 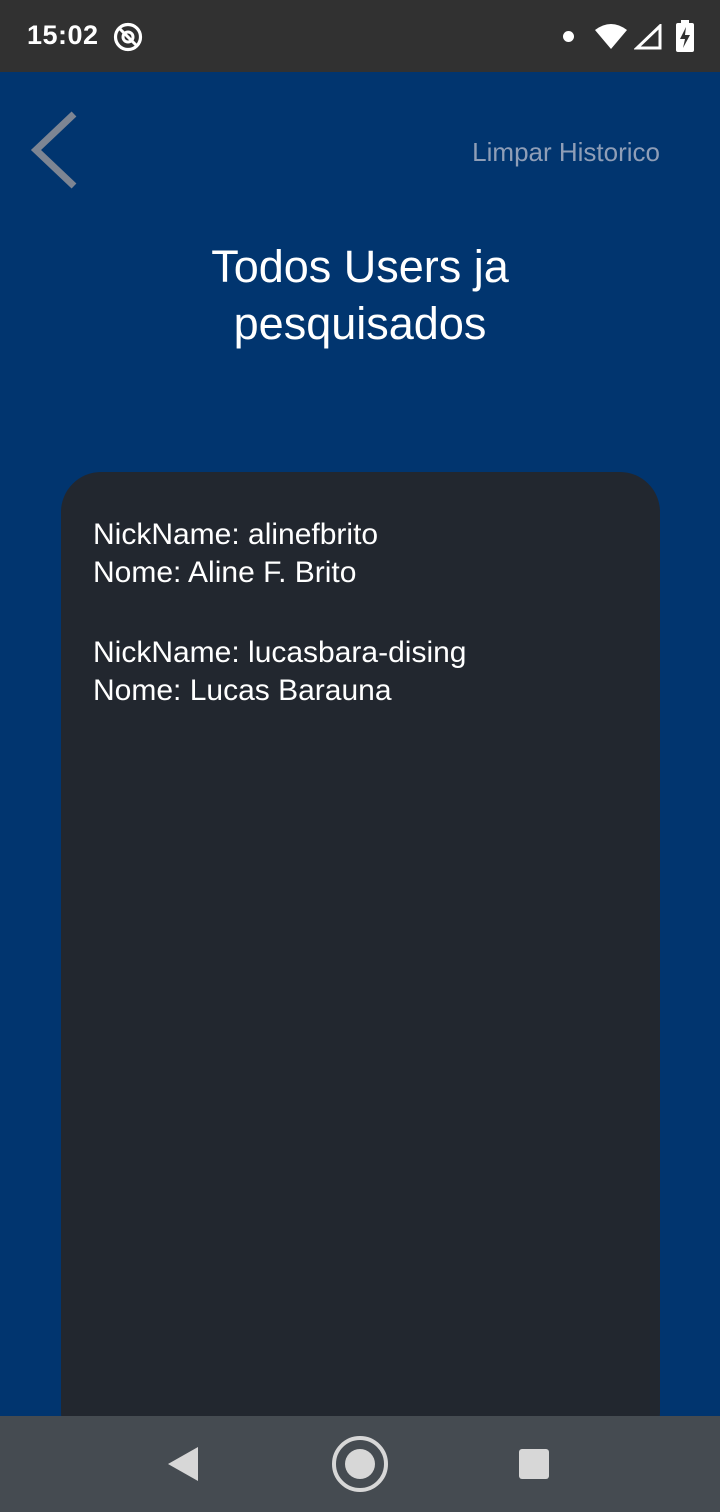 I want to click on nav-home-icon, so click(x=360, y=1464).